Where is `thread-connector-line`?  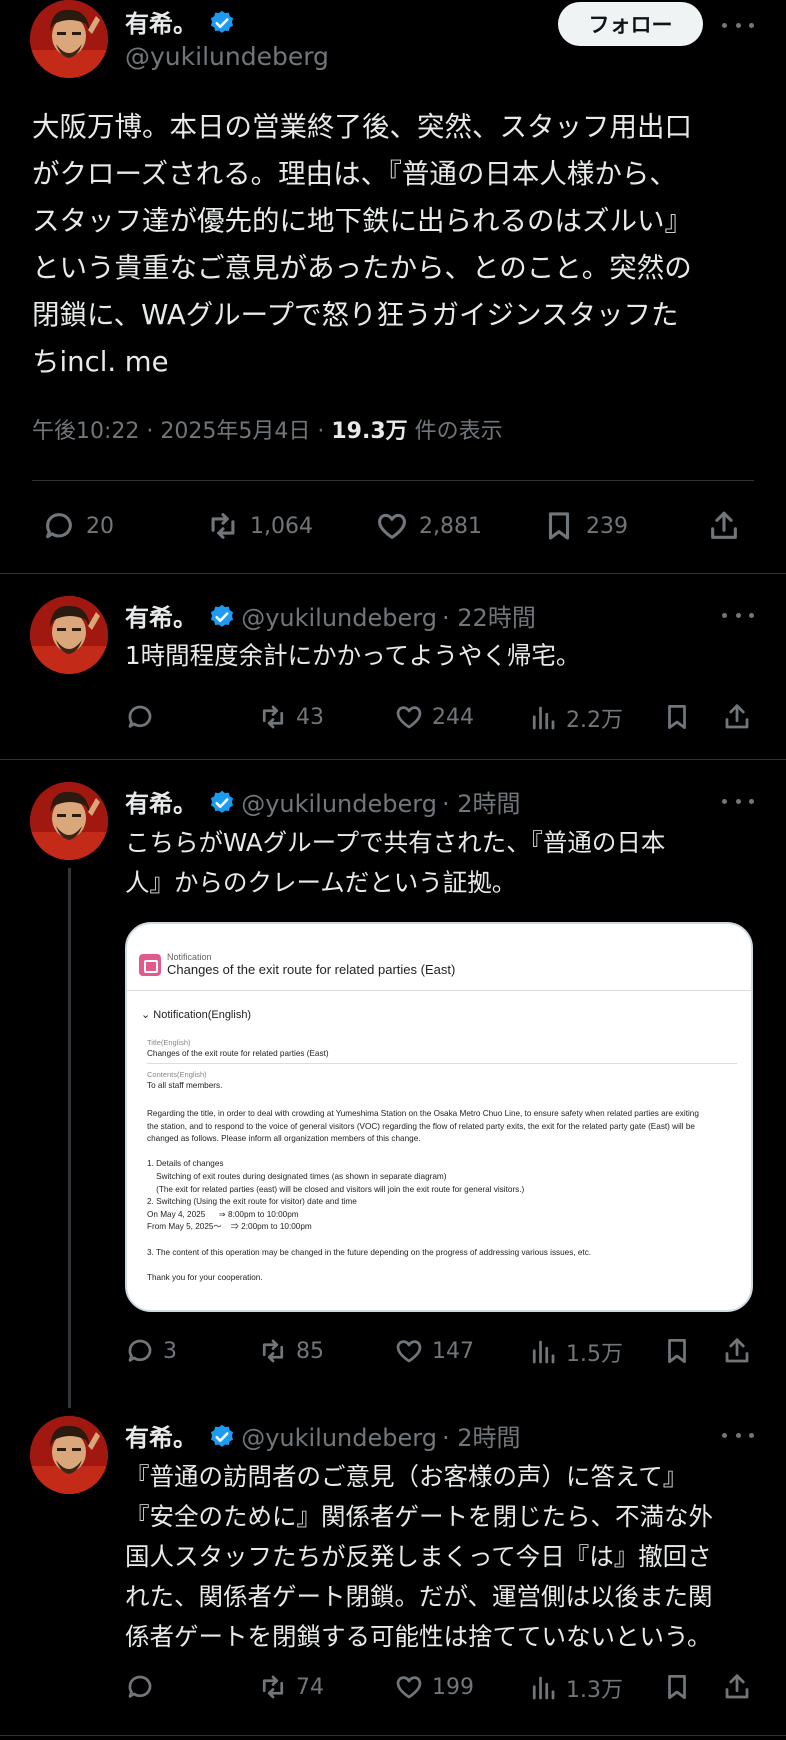 thread-connector-line is located at coordinates (69, 1138).